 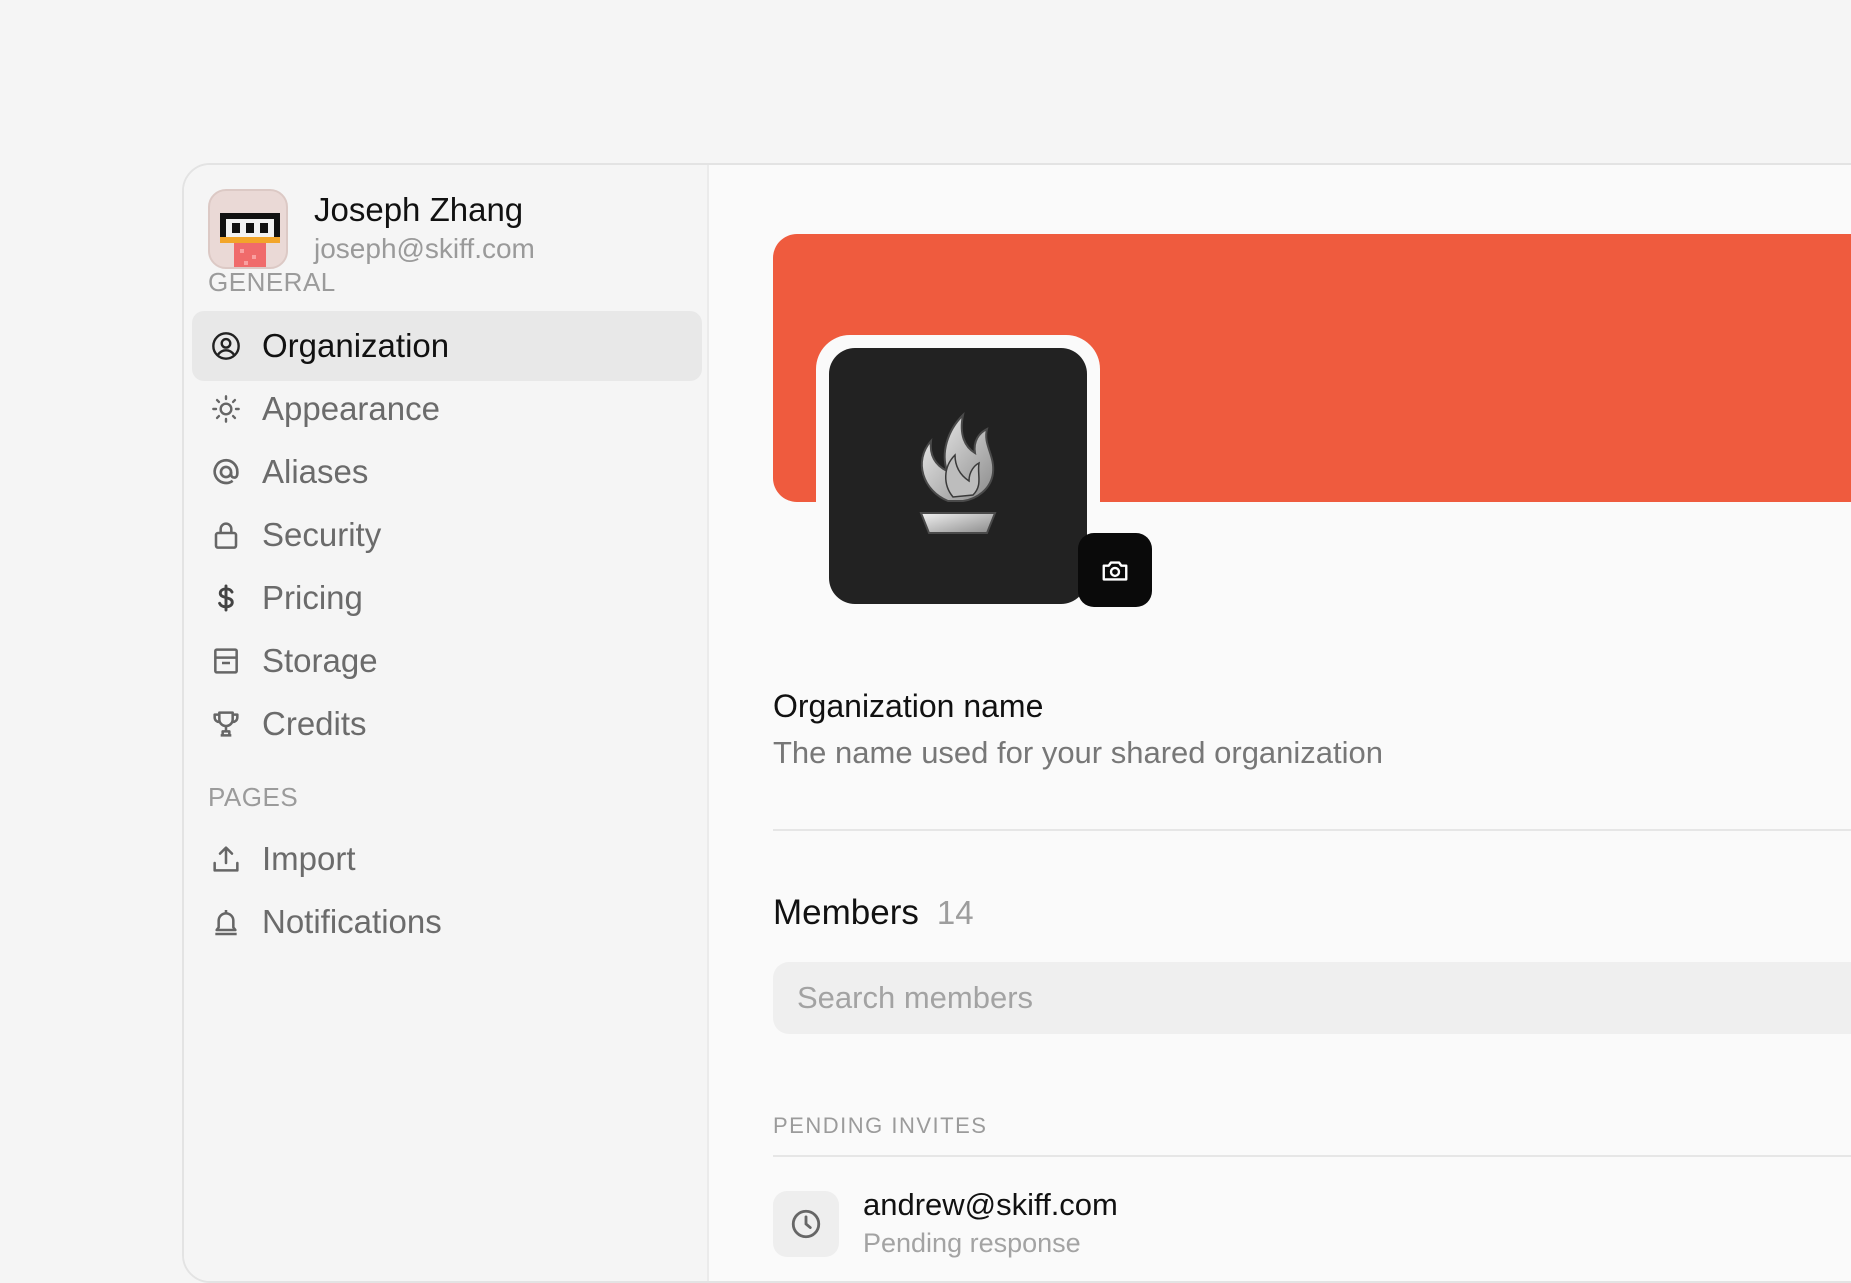 I want to click on user-email: joseph@skiff.com, so click(x=424, y=248).